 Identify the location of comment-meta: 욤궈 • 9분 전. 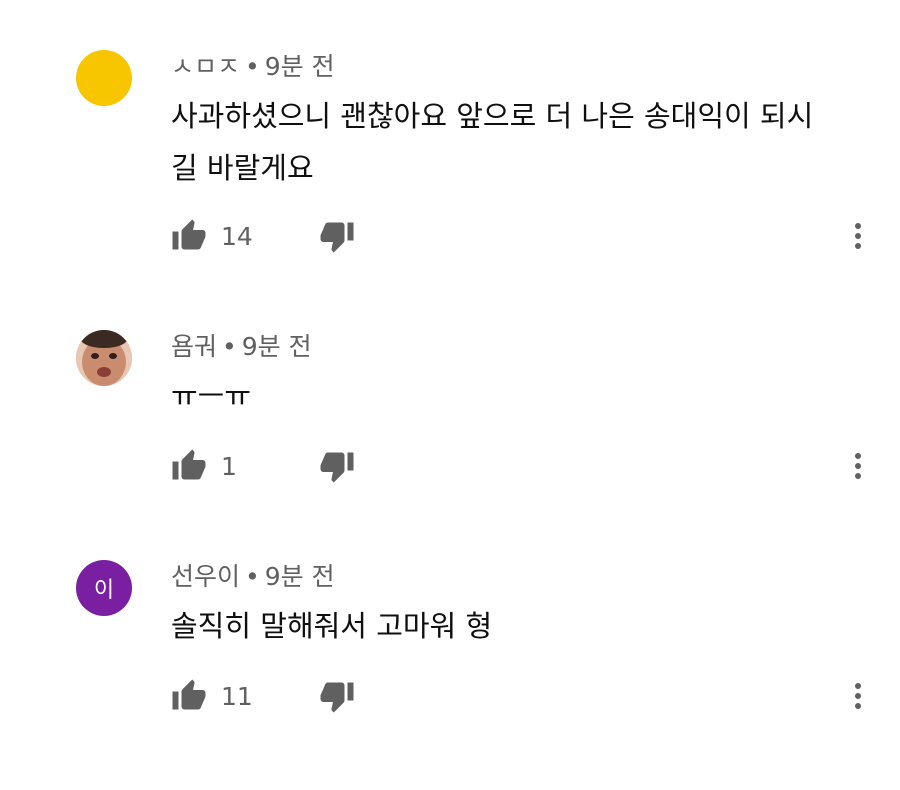
(241, 347).